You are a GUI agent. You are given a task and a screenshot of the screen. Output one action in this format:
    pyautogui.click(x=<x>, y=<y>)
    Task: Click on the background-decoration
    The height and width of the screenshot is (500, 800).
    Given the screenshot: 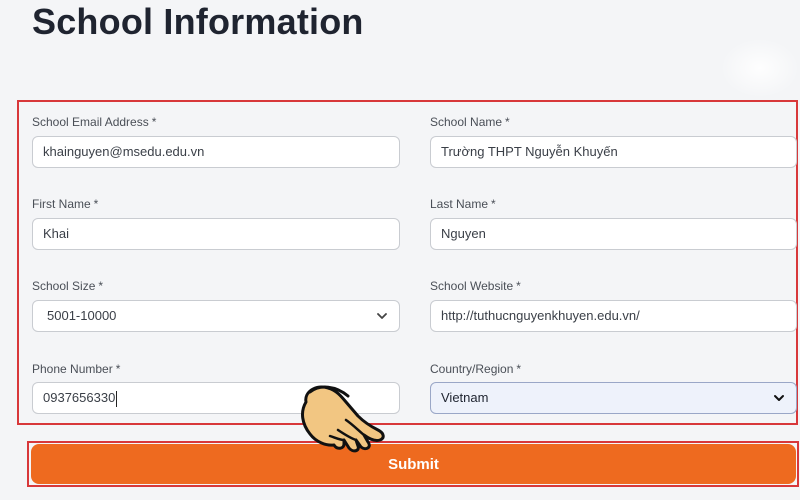 What is the action you would take?
    pyautogui.click(x=760, y=68)
    